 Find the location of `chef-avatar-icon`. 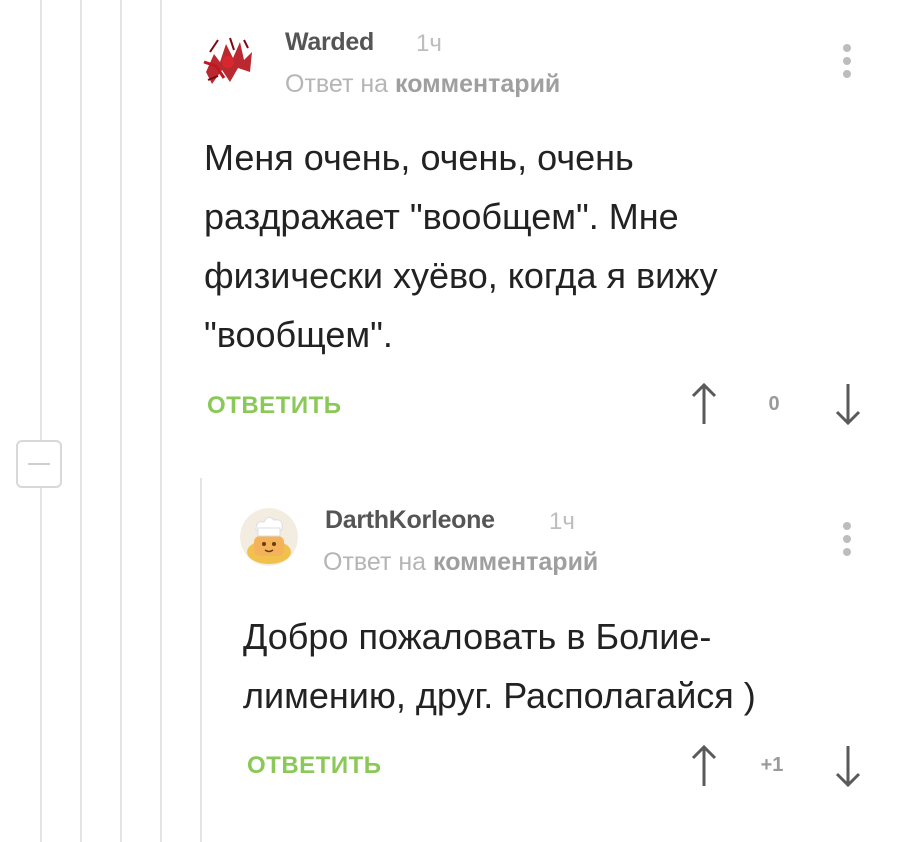

chef-avatar-icon is located at coordinates (269, 537).